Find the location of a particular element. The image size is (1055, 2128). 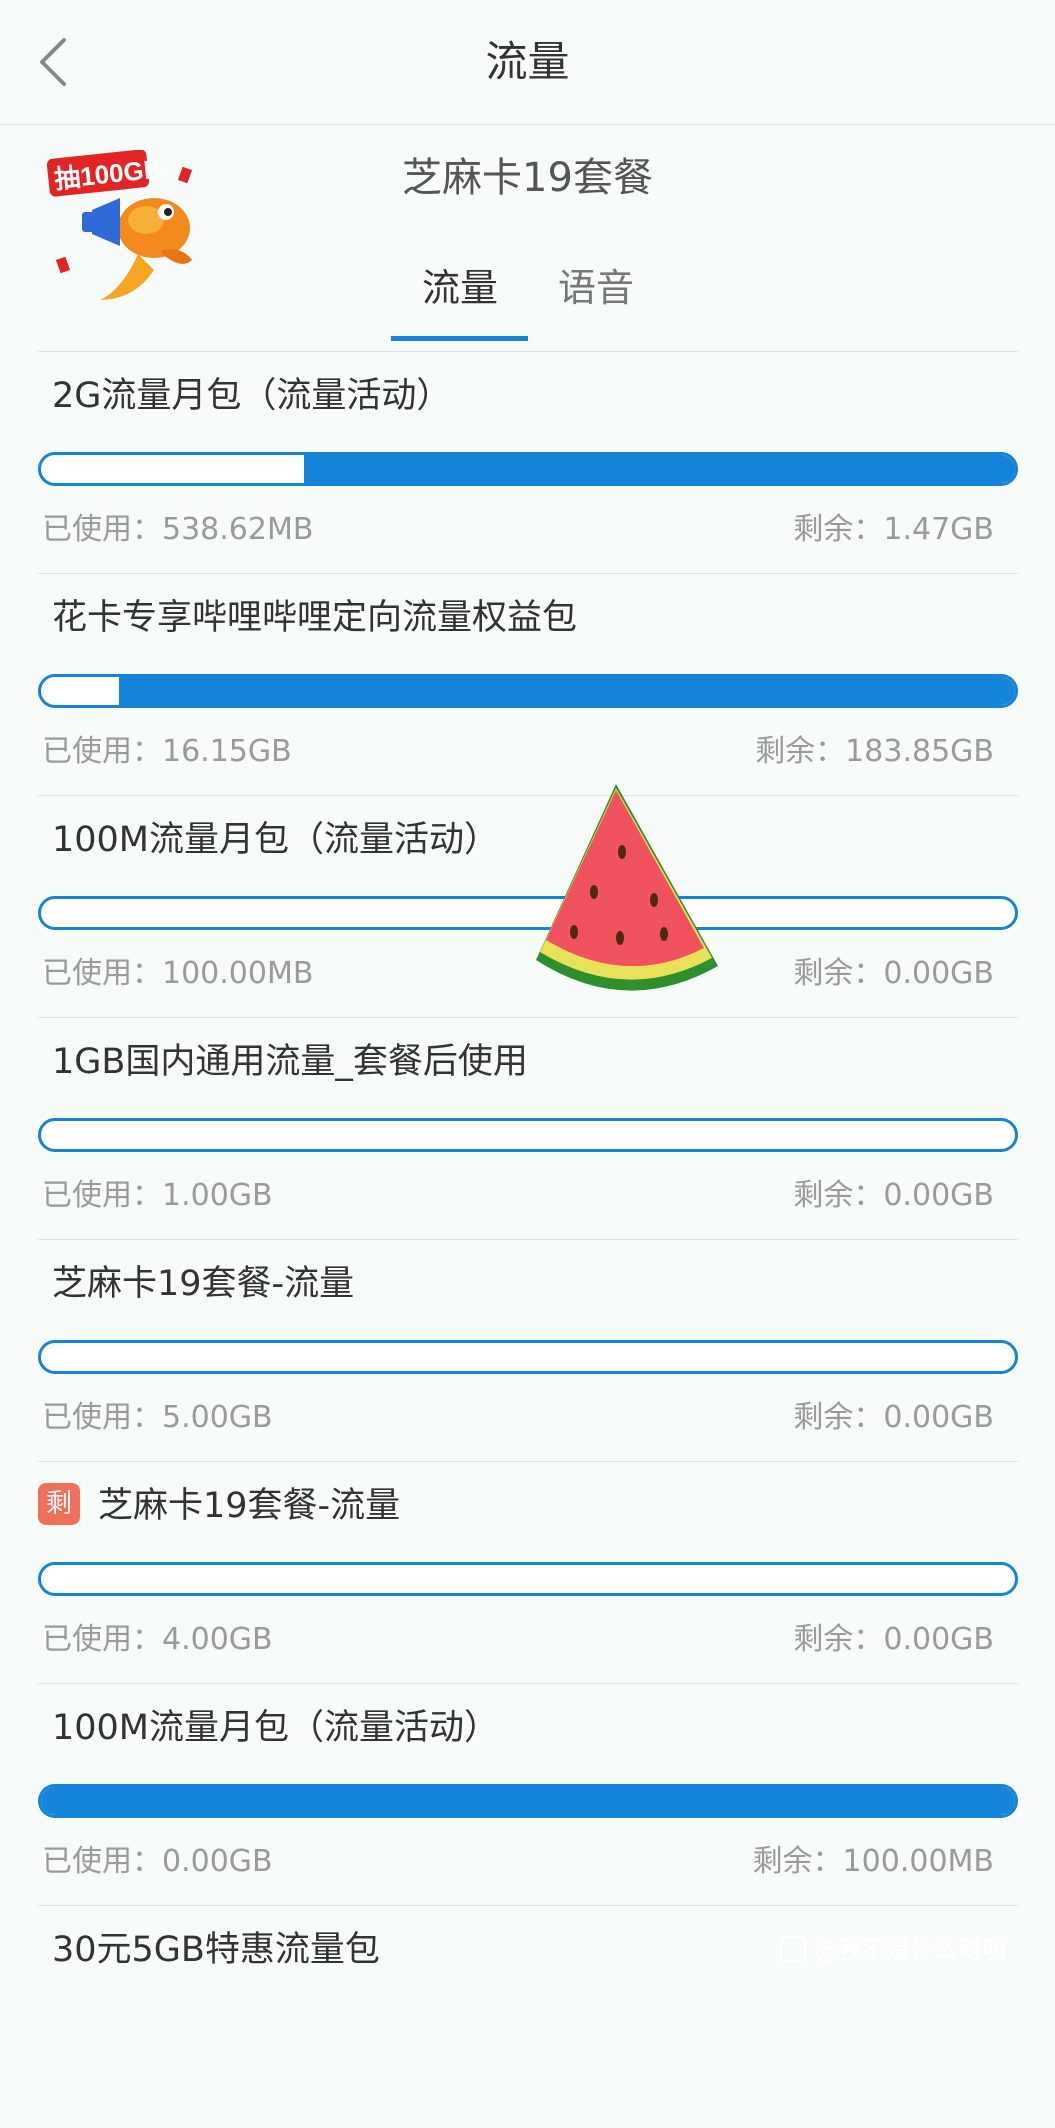

watermark-text: @我不是什么聪明 is located at coordinates (910, 1950).